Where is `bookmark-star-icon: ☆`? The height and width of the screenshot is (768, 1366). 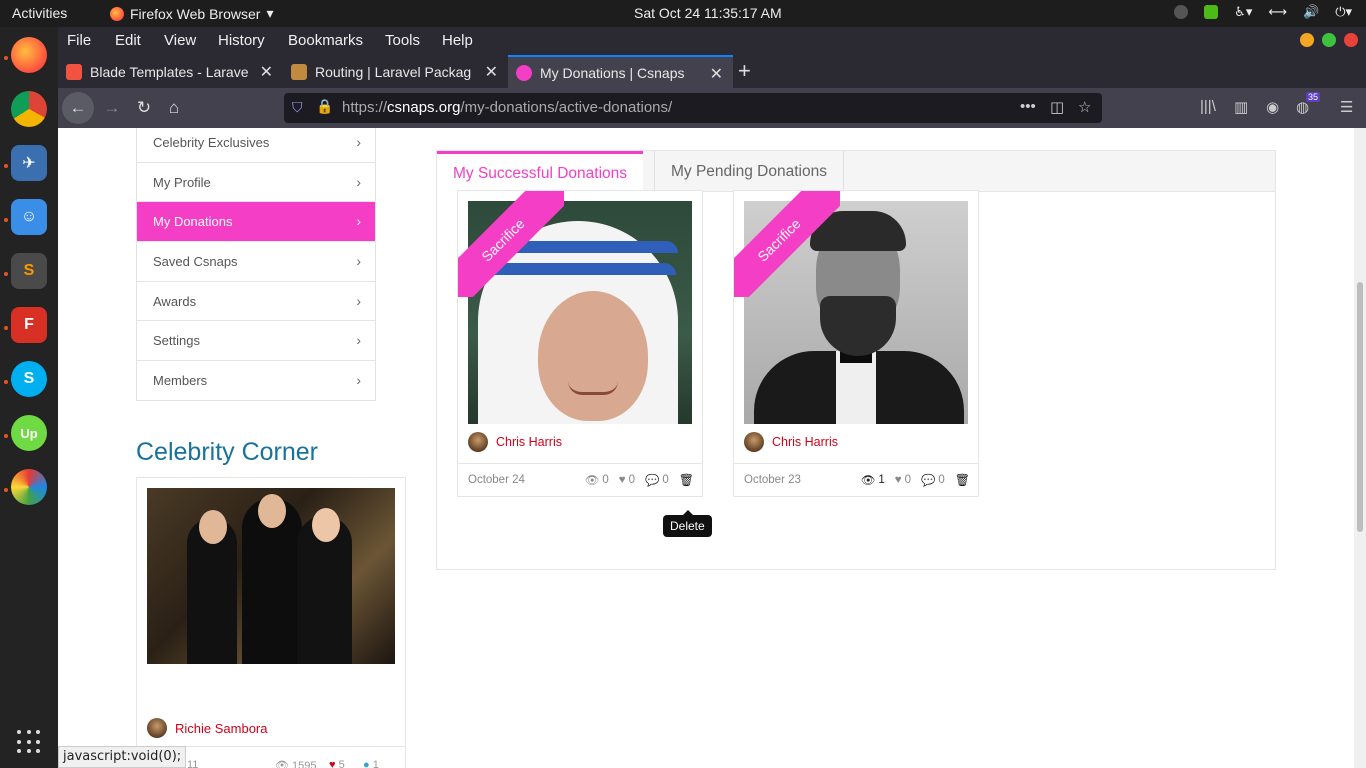 bookmark-star-icon: ☆ is located at coordinates (1084, 107).